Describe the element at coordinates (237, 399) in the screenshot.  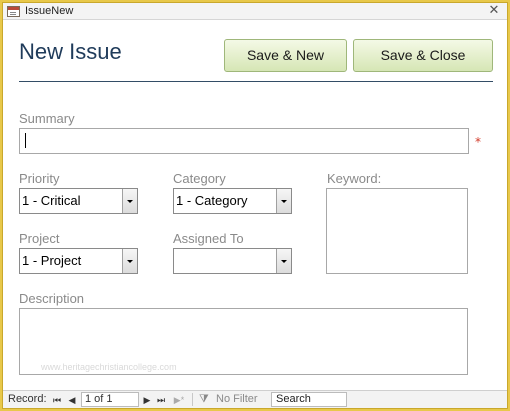
I see `filter-status: No Filter` at that location.